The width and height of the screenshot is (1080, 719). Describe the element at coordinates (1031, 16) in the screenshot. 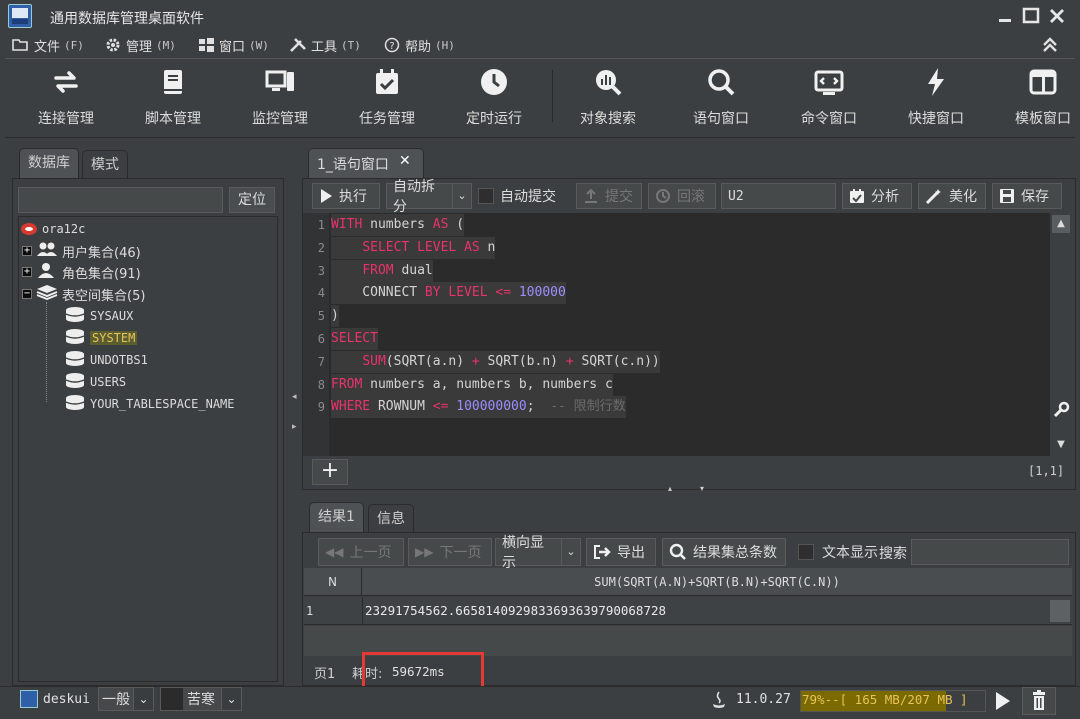

I see `maximize-button` at that location.